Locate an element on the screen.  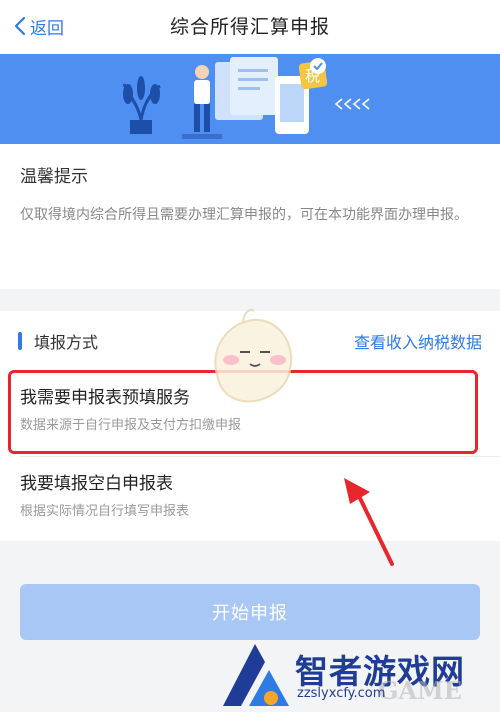
chevron-arrows-icon is located at coordinates (352, 104).